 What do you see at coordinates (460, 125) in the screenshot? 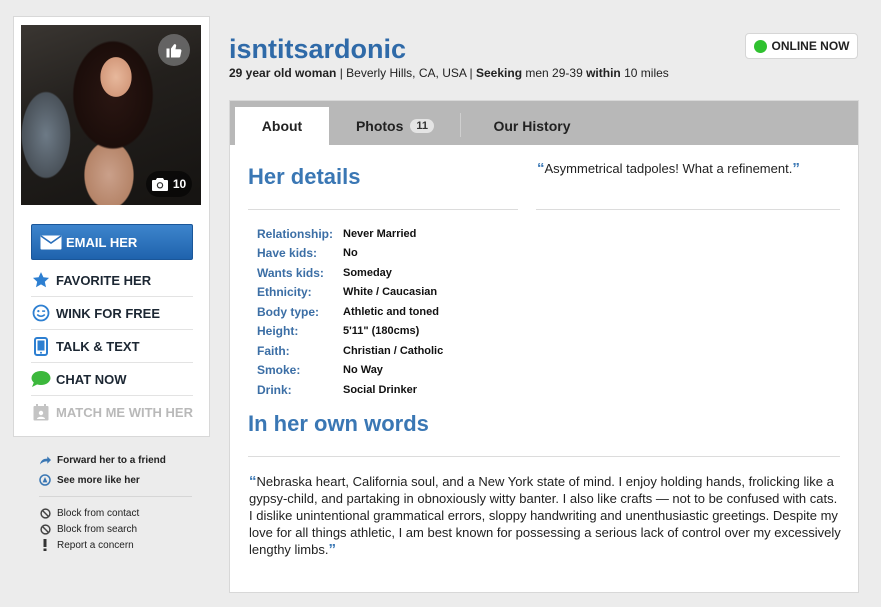
I see `tab-divider` at bounding box center [460, 125].